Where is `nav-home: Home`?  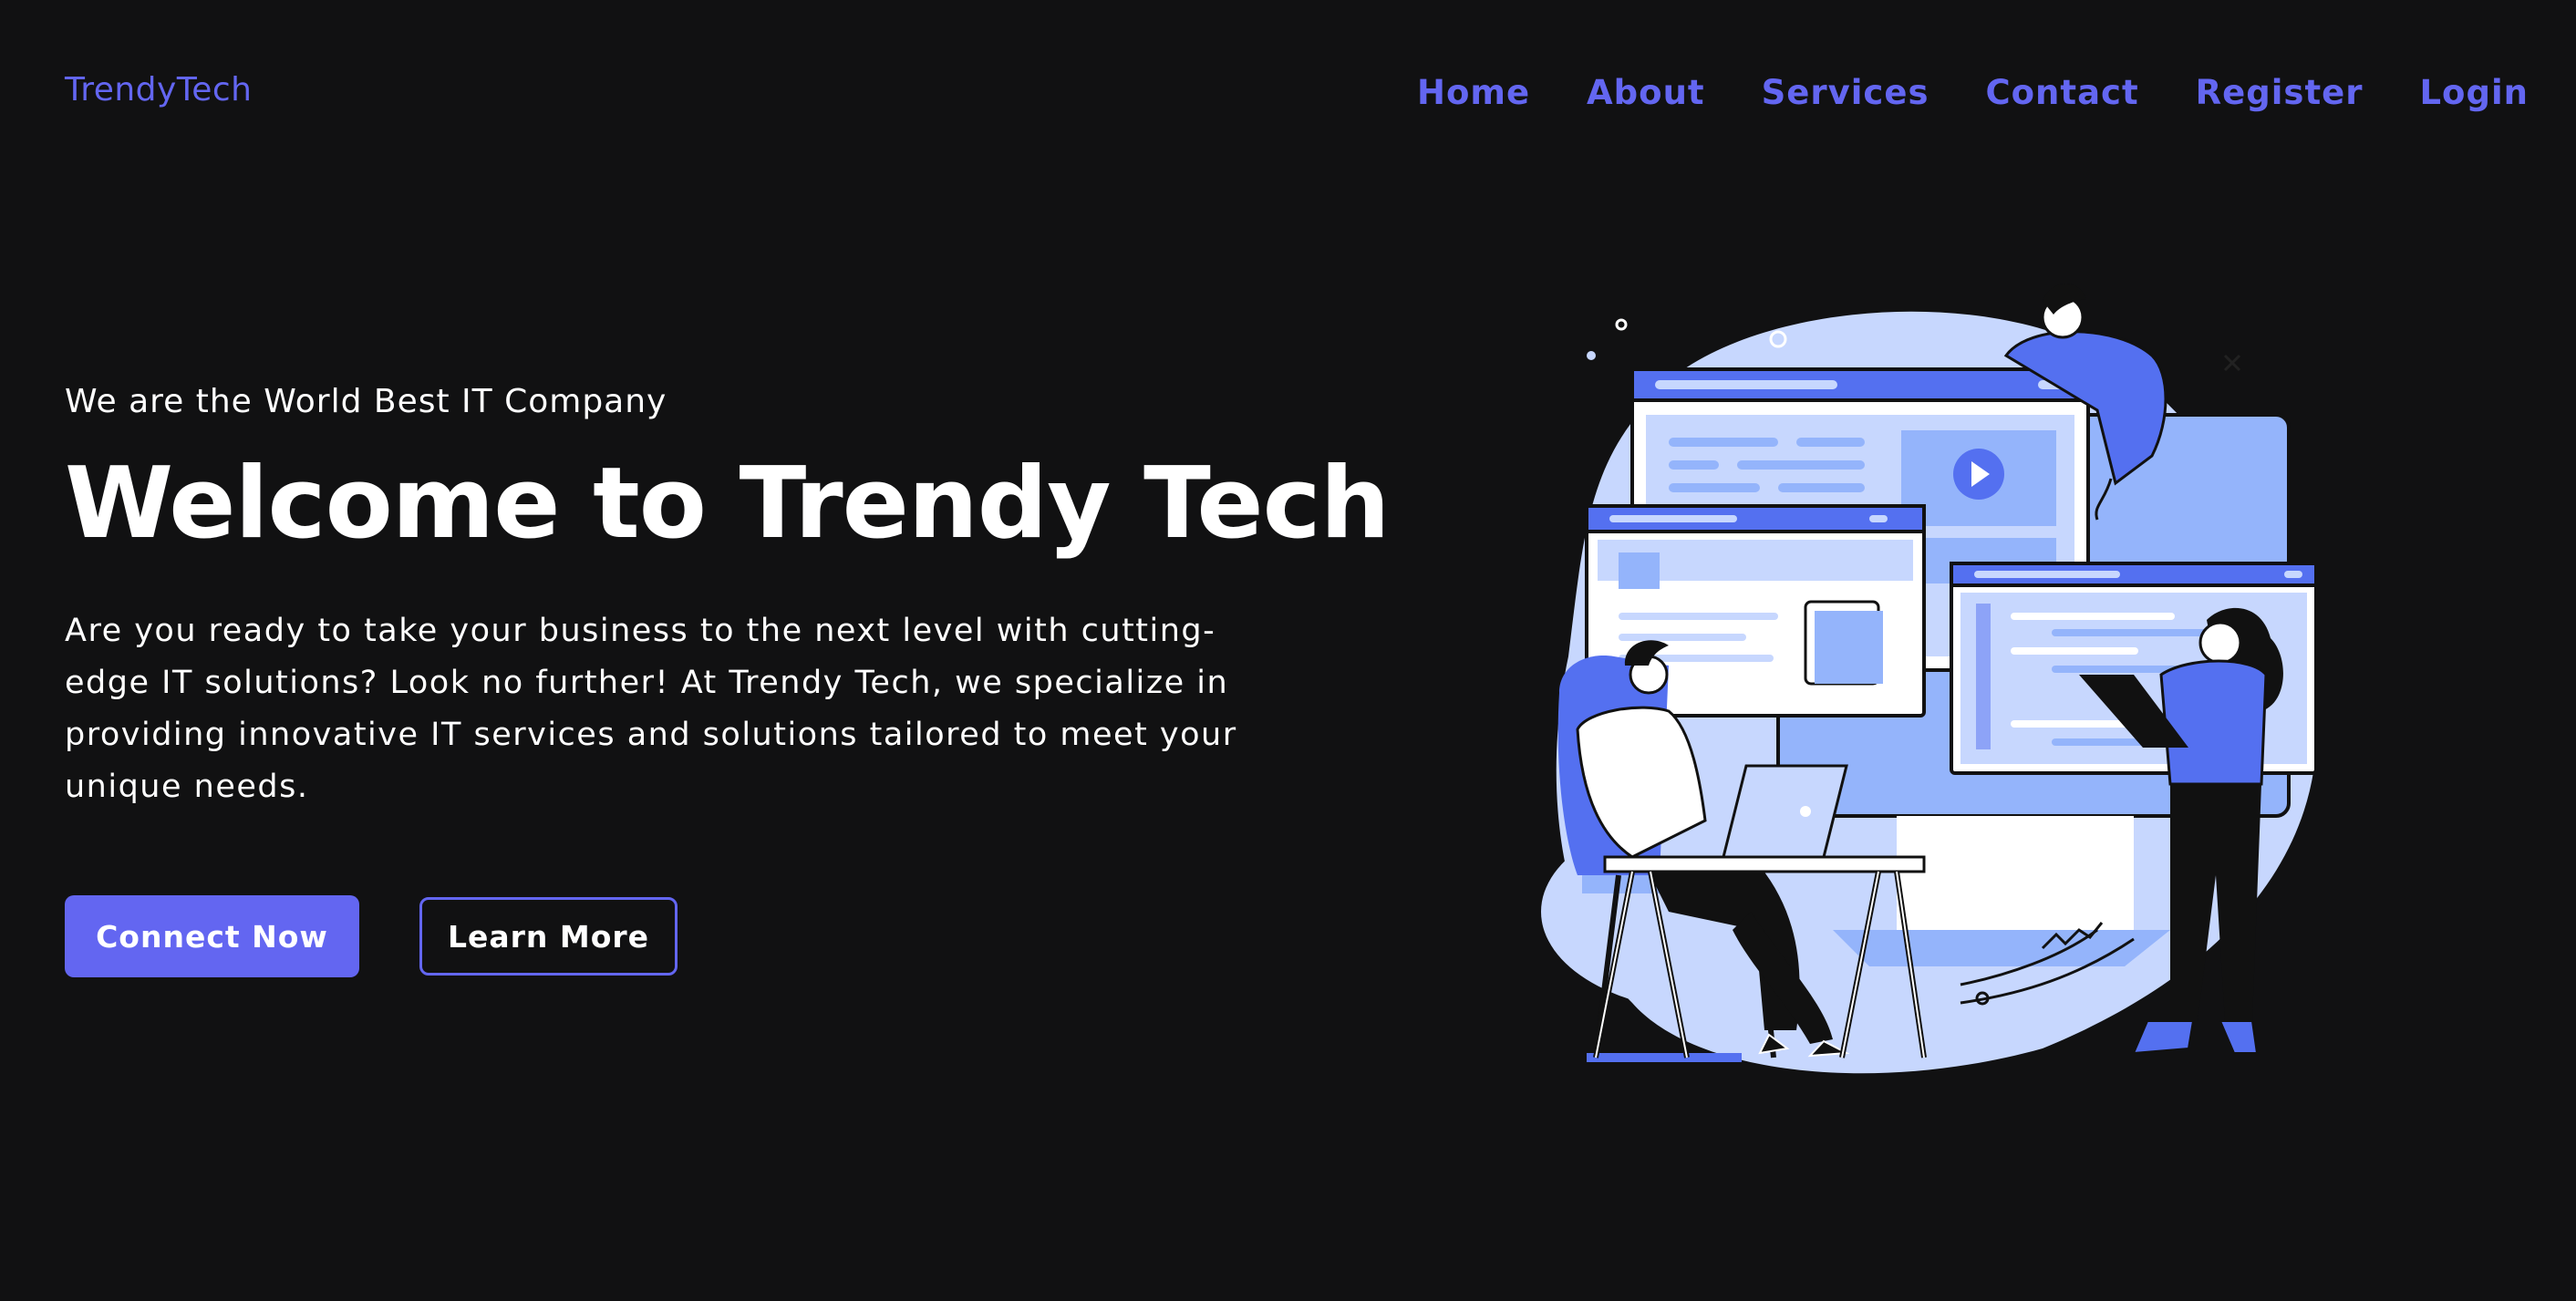
nav-home: Home is located at coordinates (1473, 92).